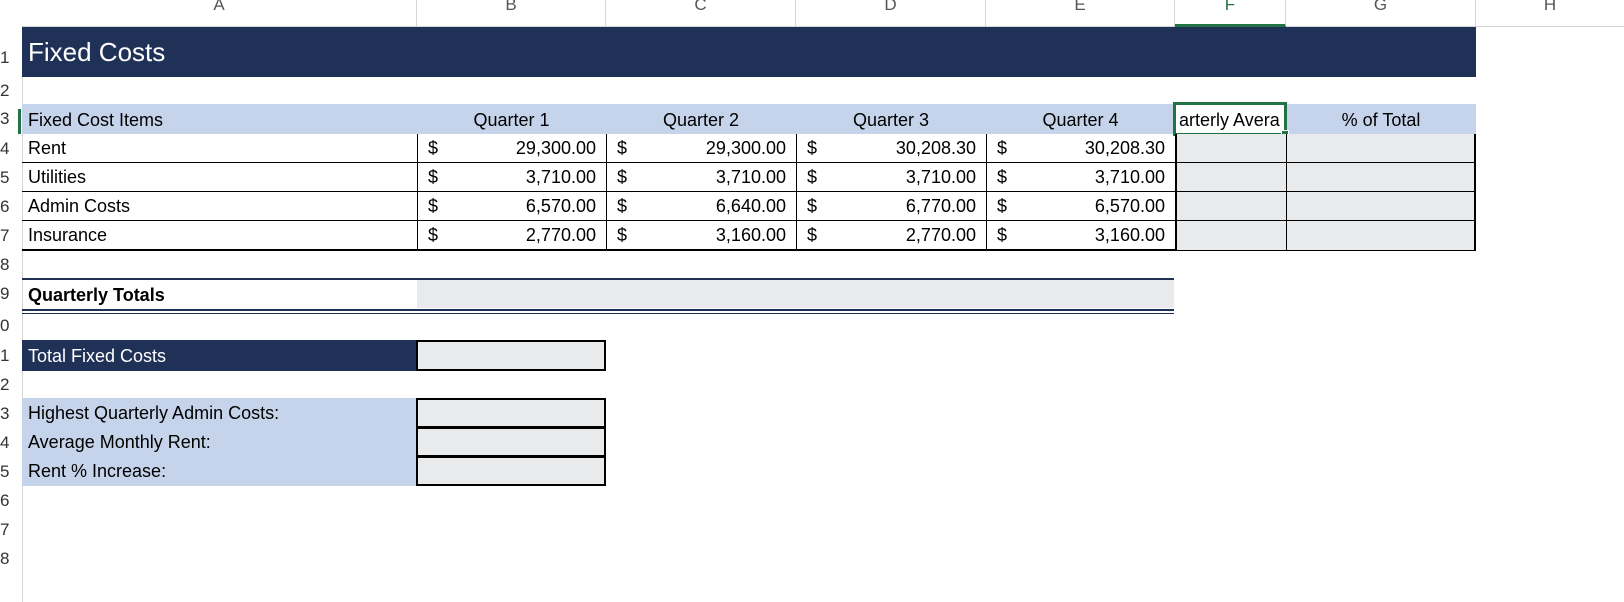 The height and width of the screenshot is (602, 1624). I want to click on item-label-admin-costs: Admin Costs, so click(219, 206).